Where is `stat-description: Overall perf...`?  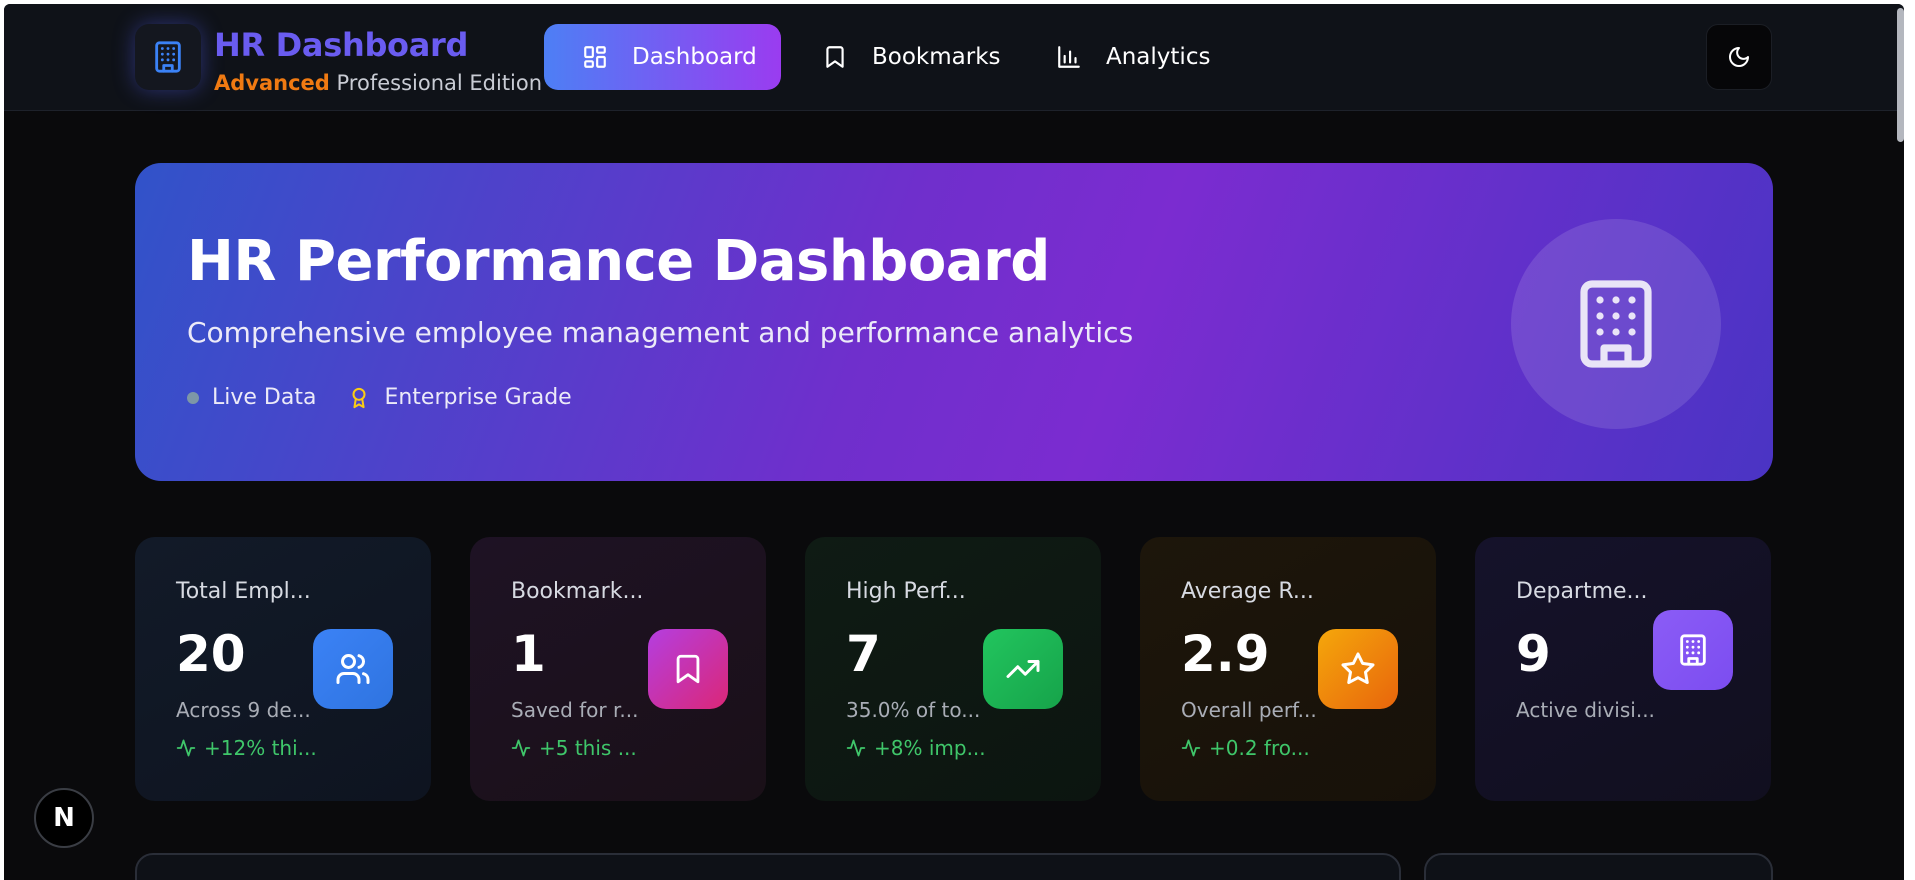 stat-description: Overall perf... is located at coordinates (1249, 710).